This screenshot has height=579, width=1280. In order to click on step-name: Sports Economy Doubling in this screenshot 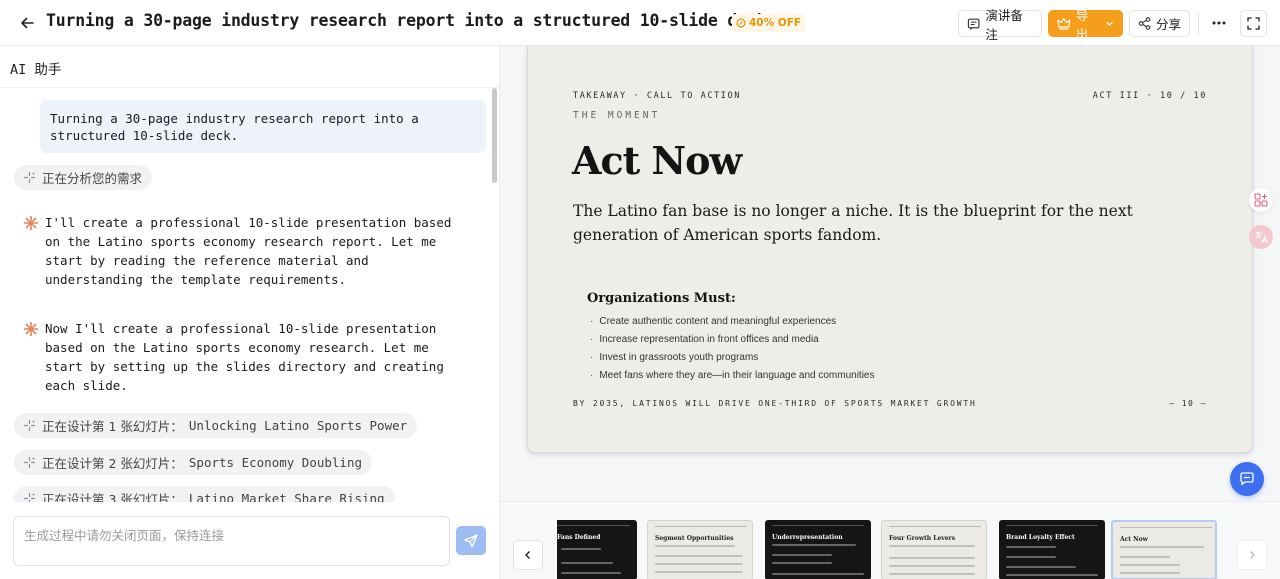, I will do `click(275, 462)`.